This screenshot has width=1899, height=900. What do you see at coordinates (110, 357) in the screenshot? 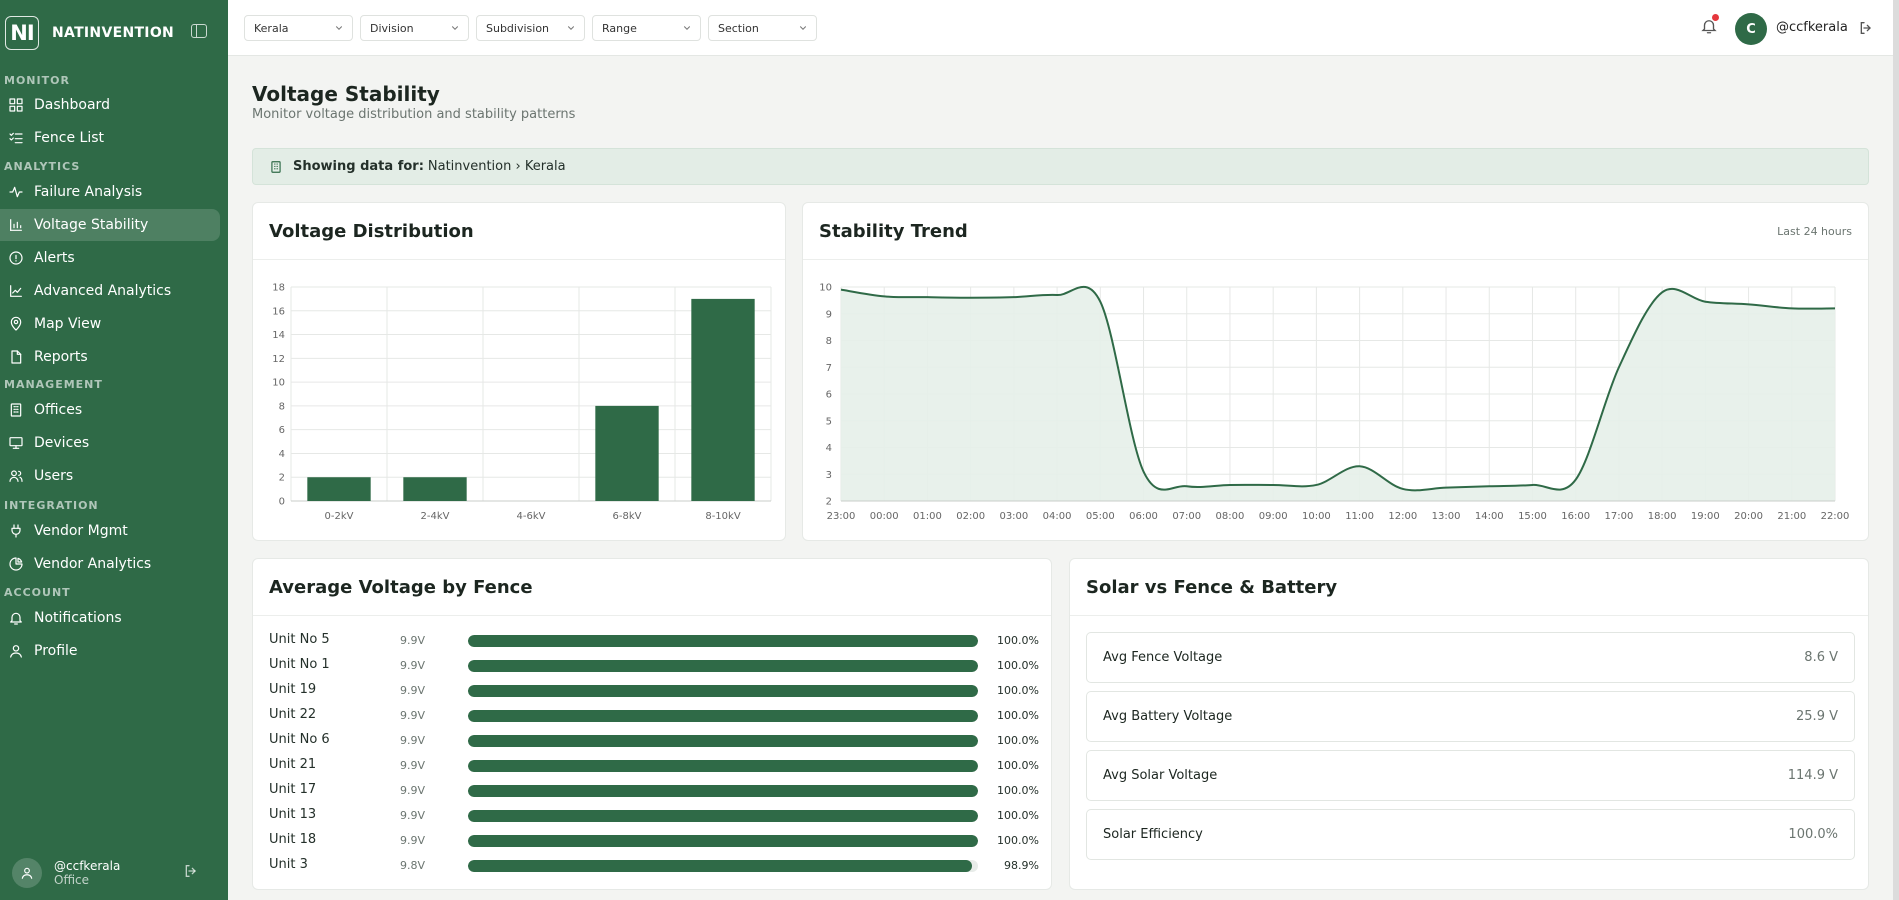
I see `sidebar-item-reports: Reports` at bounding box center [110, 357].